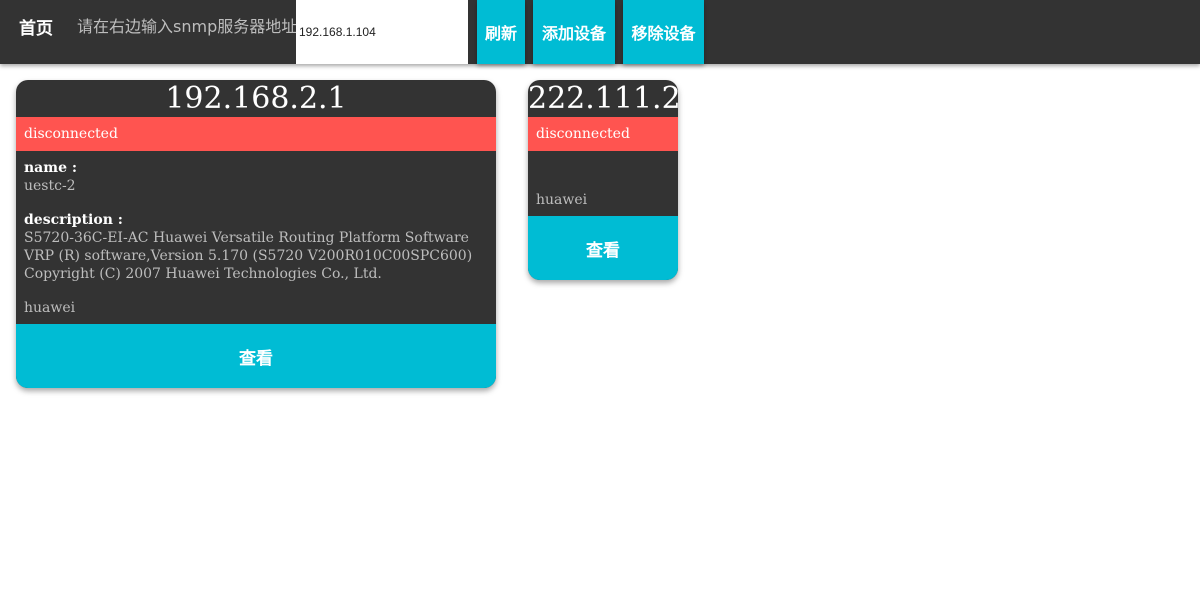  I want to click on home-link: 首页, so click(36, 29).